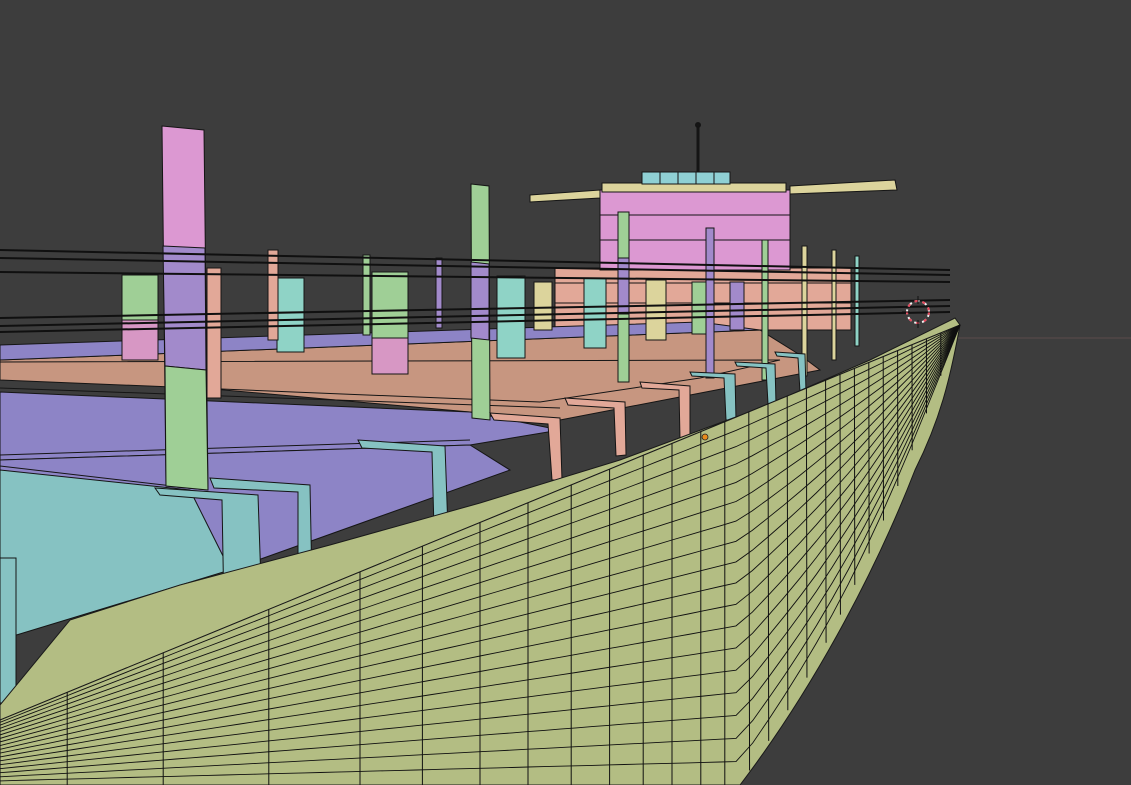  I want to click on bridge-windows, so click(686, 178).